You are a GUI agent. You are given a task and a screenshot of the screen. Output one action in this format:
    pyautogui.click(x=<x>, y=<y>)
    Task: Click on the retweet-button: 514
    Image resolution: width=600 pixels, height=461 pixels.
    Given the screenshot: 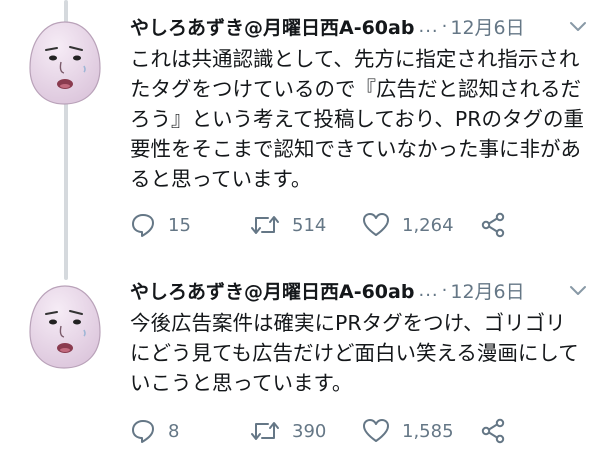 What is the action you would take?
    pyautogui.click(x=306, y=225)
    